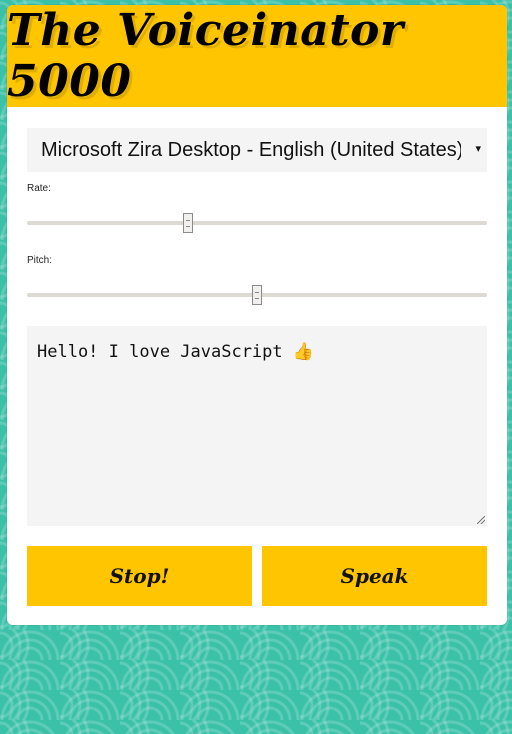  What do you see at coordinates (139, 576) in the screenshot?
I see `stop-button: Stop!` at bounding box center [139, 576].